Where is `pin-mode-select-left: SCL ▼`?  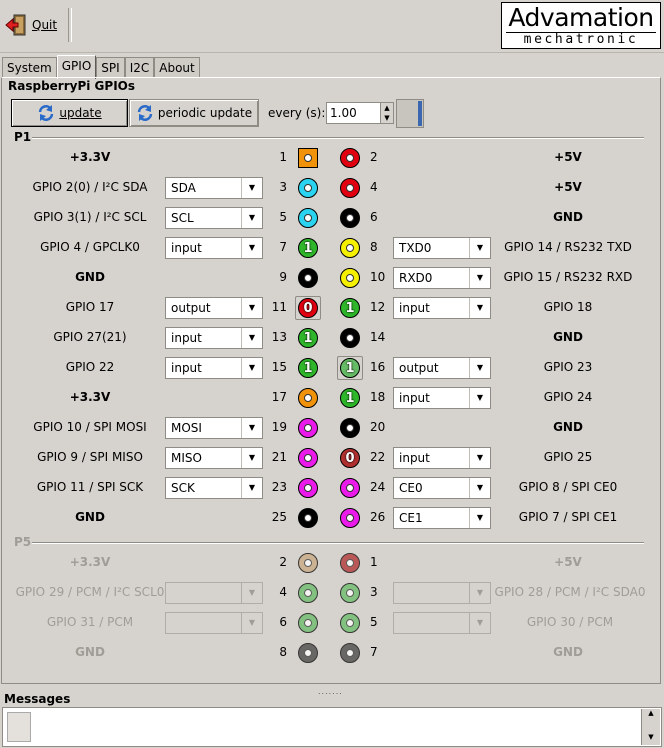
pin-mode-select-left: SCL ▼ is located at coordinates (214, 218).